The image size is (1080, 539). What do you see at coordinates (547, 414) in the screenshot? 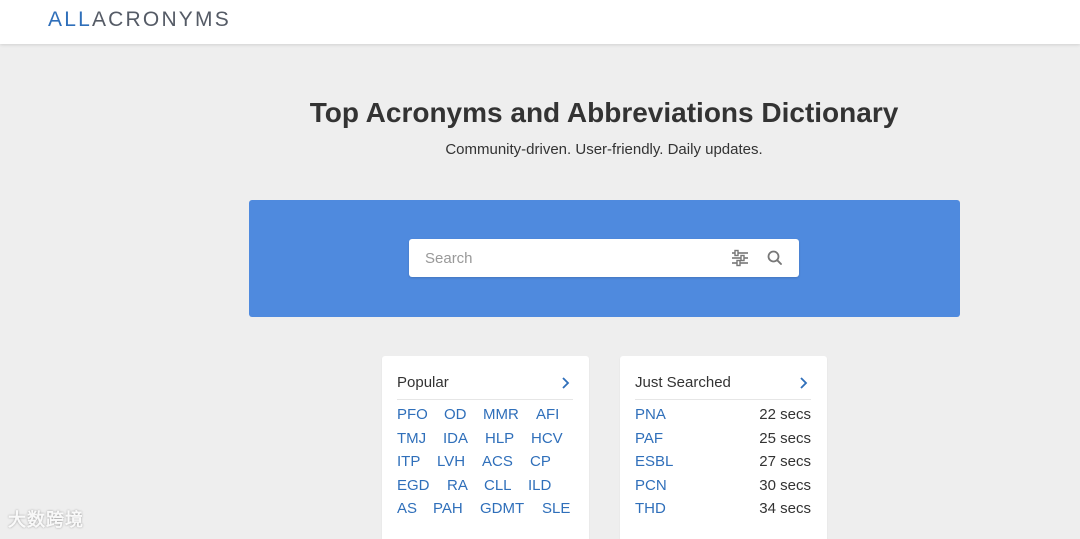
I see `popular-link: AFI` at bounding box center [547, 414].